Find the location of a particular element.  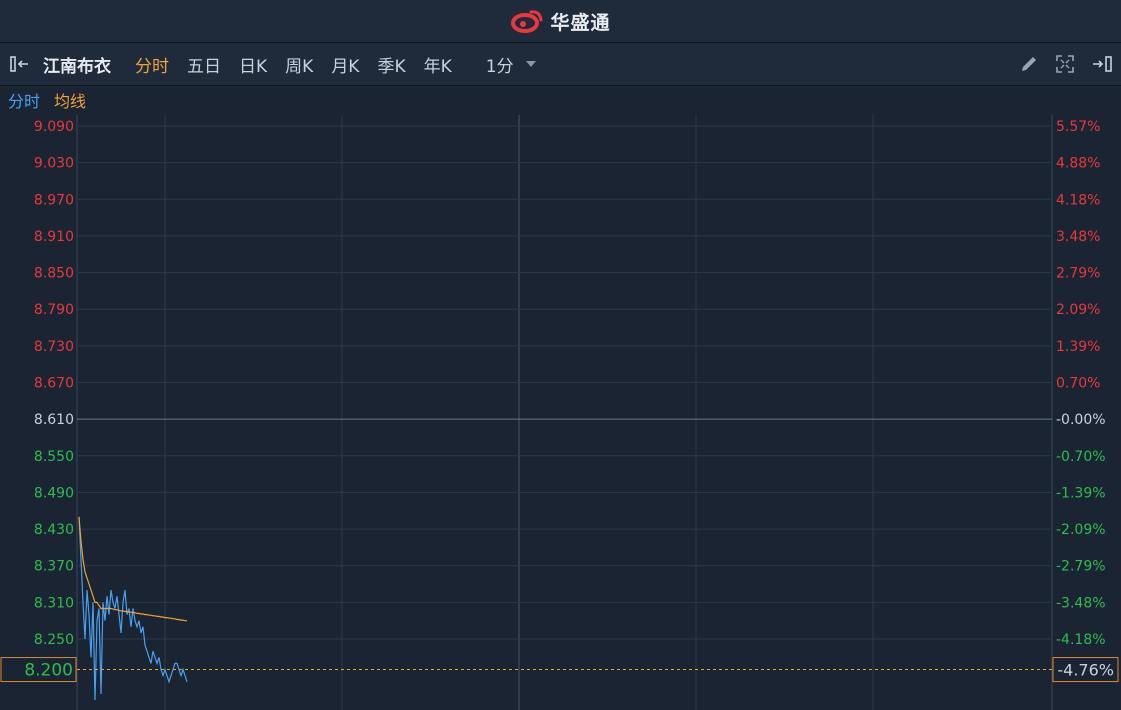

percent-tick-label: -4.18% is located at coordinates (1081, 640).